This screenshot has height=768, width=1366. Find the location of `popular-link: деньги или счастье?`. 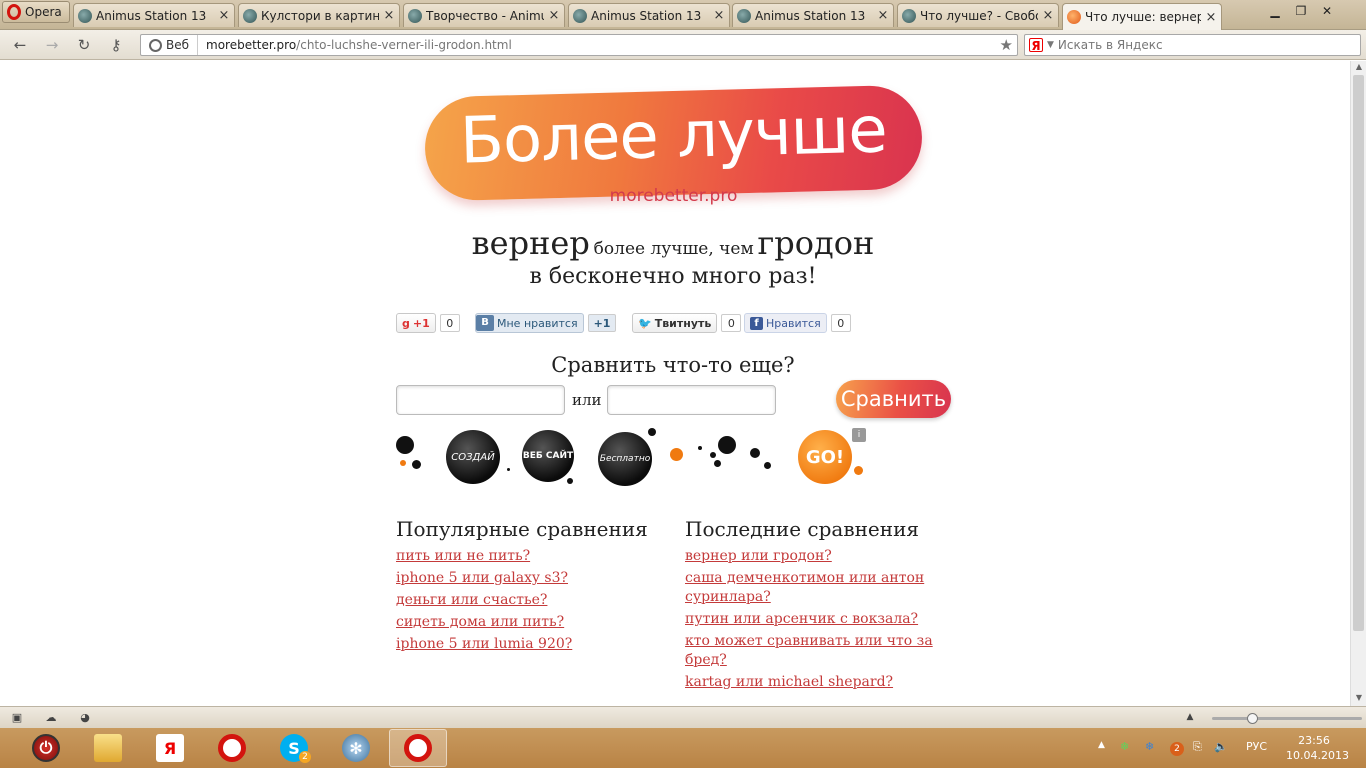

popular-link: деньги или счастье? is located at coordinates (531, 600).